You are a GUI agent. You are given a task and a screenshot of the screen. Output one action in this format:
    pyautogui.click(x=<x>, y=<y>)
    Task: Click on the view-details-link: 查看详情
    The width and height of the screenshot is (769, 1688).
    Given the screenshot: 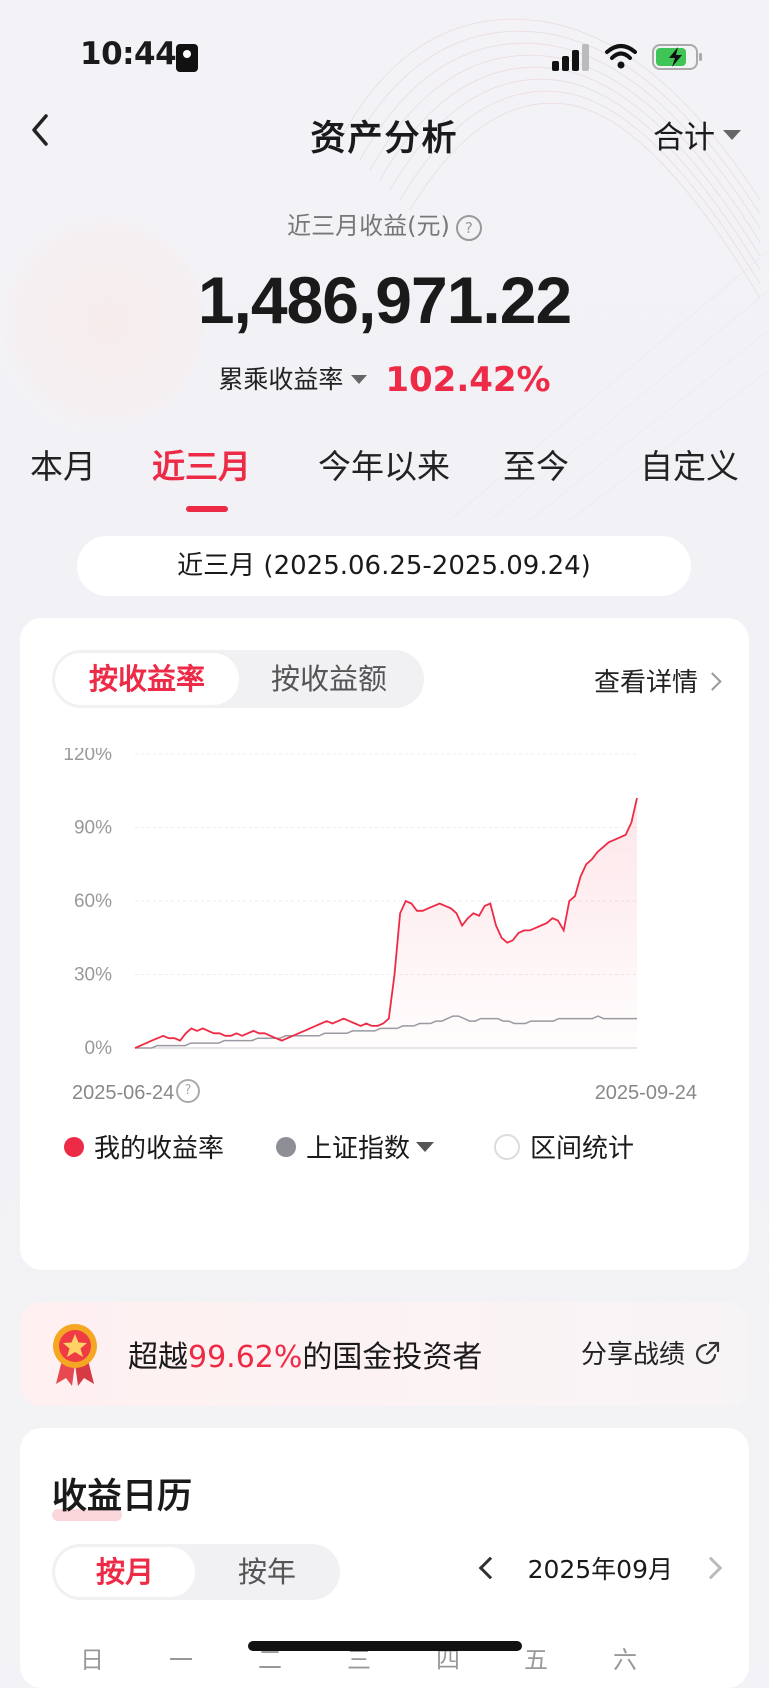 What is the action you would take?
    pyautogui.click(x=657, y=680)
    